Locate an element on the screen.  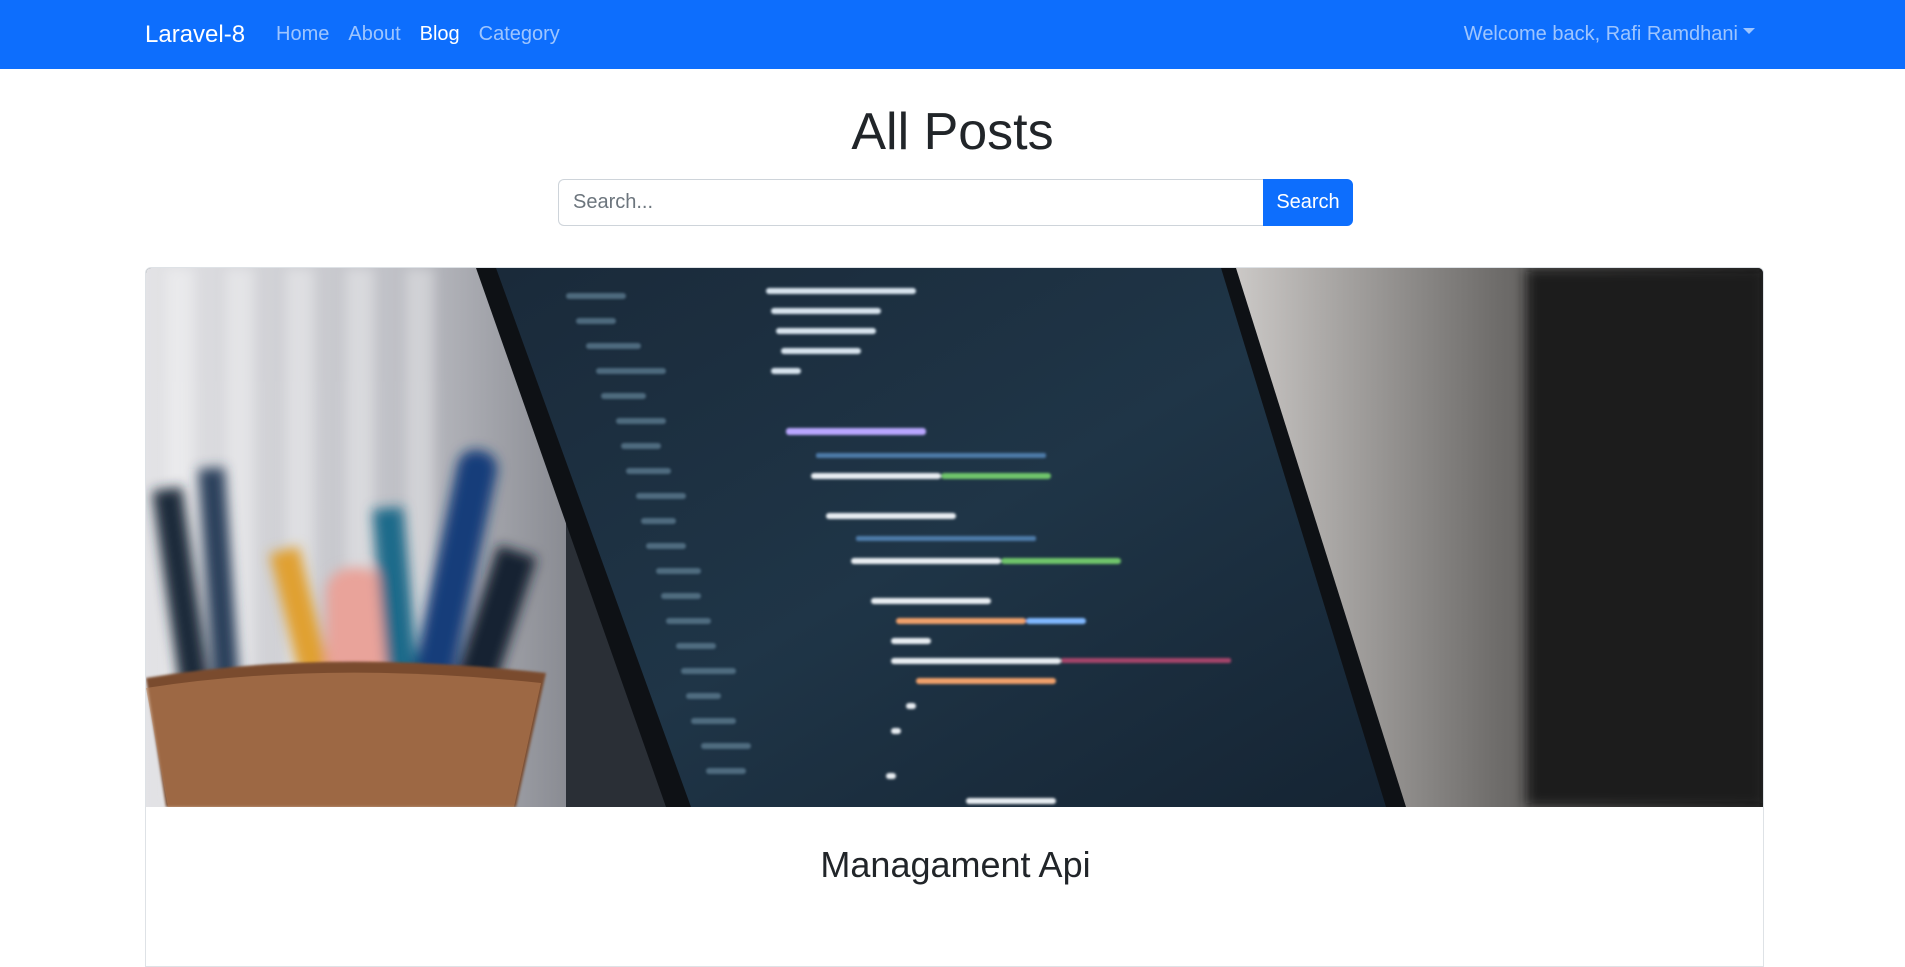
search-button: Search is located at coordinates (1308, 202).